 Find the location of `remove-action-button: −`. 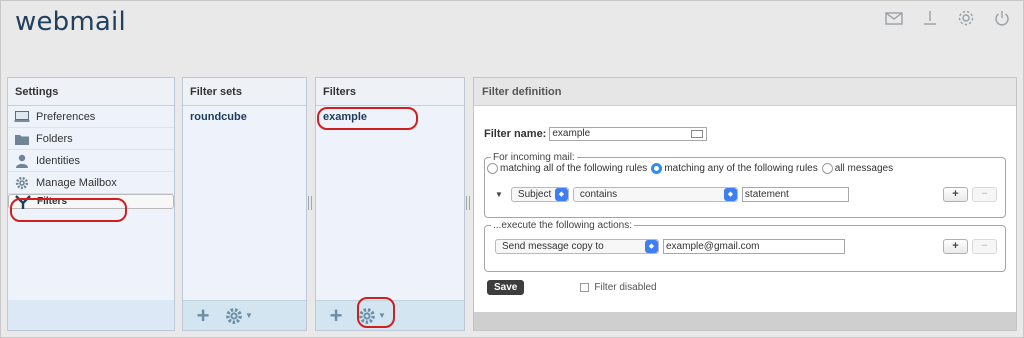

remove-action-button: − is located at coordinates (984, 246).